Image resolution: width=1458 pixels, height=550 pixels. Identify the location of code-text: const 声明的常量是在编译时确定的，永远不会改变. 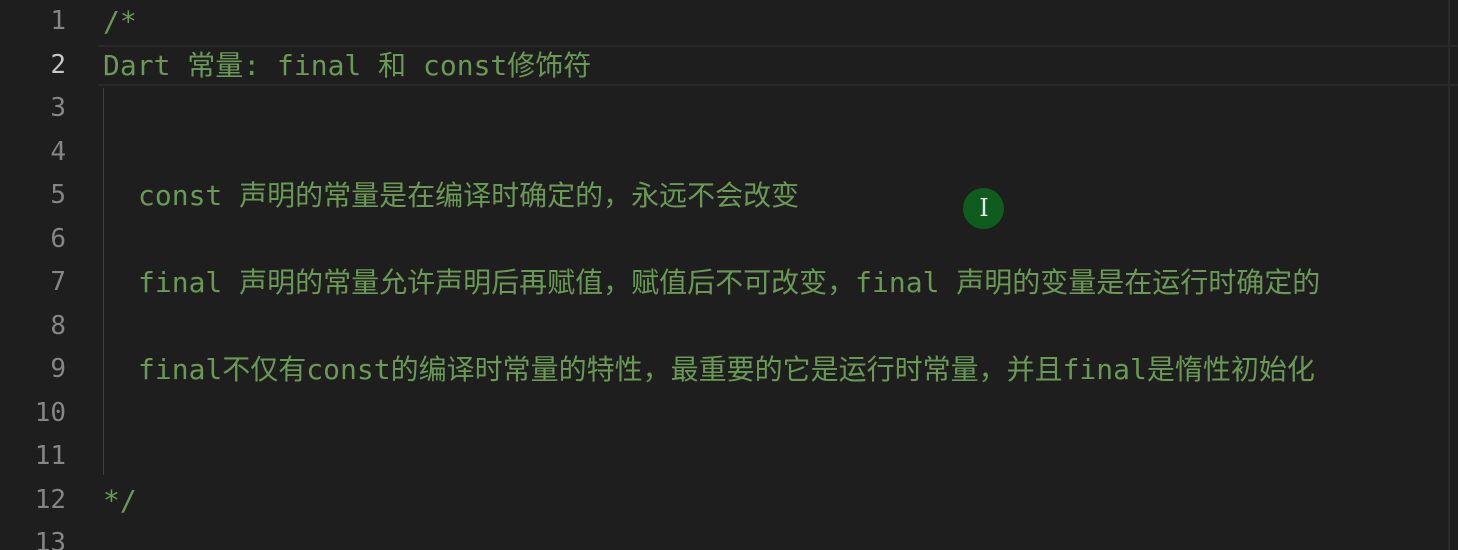
(468, 196).